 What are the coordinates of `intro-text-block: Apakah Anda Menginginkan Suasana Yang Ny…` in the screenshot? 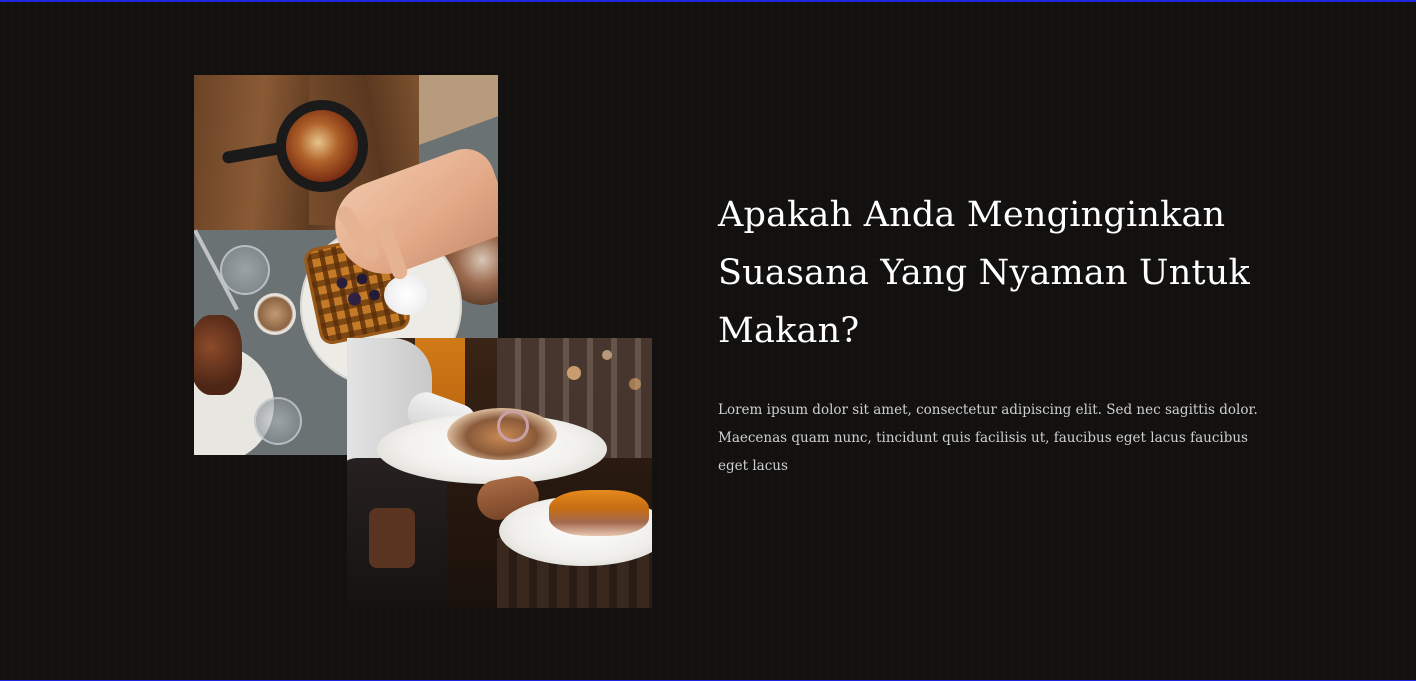 It's located at (998, 273).